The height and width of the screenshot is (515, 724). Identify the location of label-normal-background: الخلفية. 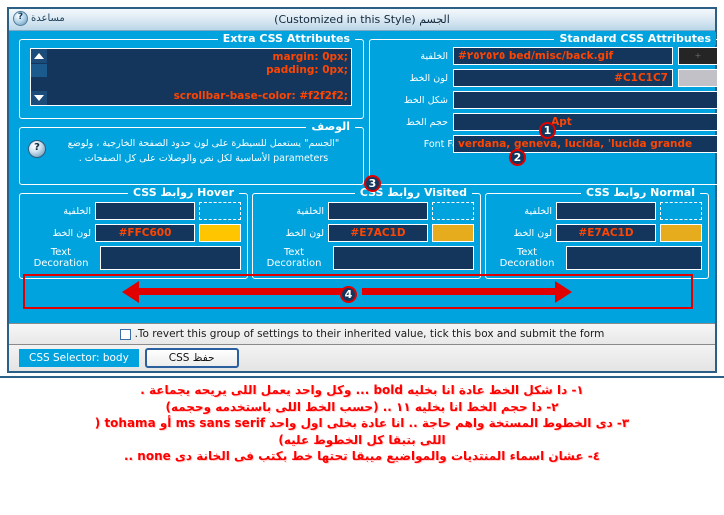
(538, 211).